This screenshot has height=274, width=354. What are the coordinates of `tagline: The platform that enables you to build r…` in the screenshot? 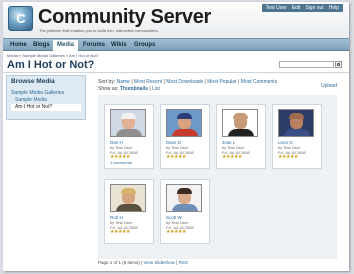 It's located at (99, 30).